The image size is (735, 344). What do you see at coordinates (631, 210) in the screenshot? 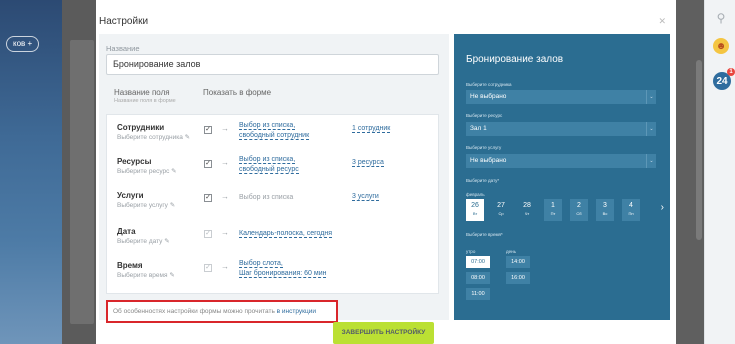
I see `preview-day: 4 Пн` at bounding box center [631, 210].